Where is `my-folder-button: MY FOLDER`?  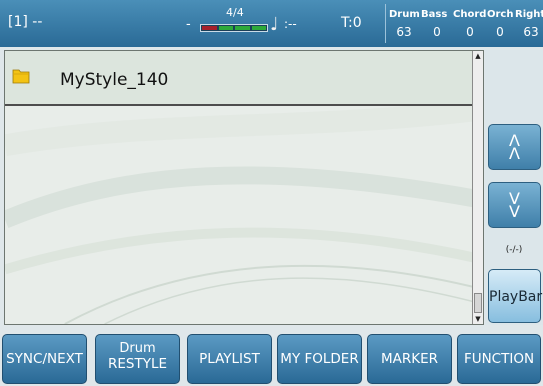 my-folder-button: MY FOLDER is located at coordinates (319, 359).